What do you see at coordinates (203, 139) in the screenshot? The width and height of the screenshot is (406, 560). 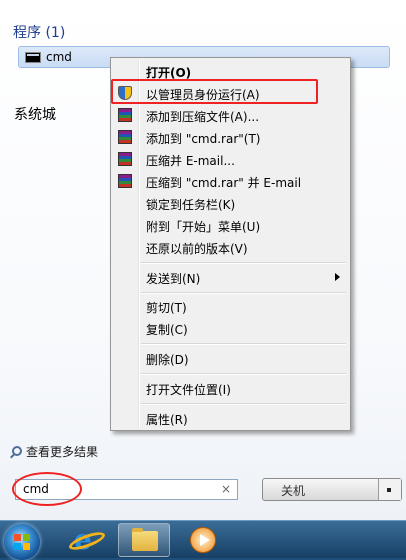 I see `menu-item-label: 添加到 "cmd.rar"(T)` at bounding box center [203, 139].